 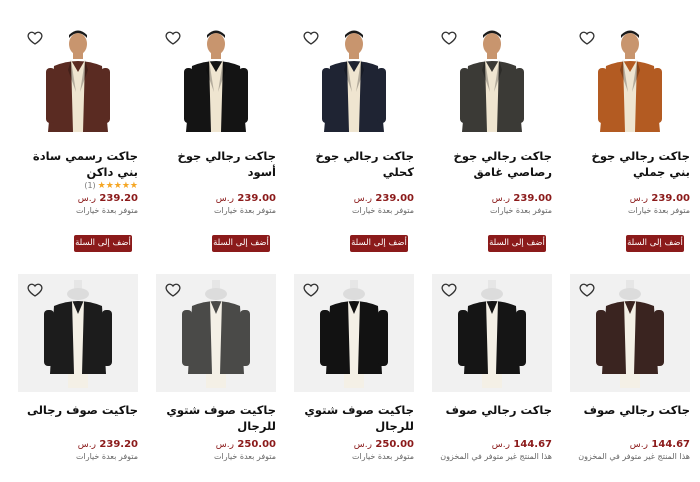 What do you see at coordinates (216, 164) in the screenshot?
I see `product-title: جاكت رجالي جوخ أسود` at bounding box center [216, 164].